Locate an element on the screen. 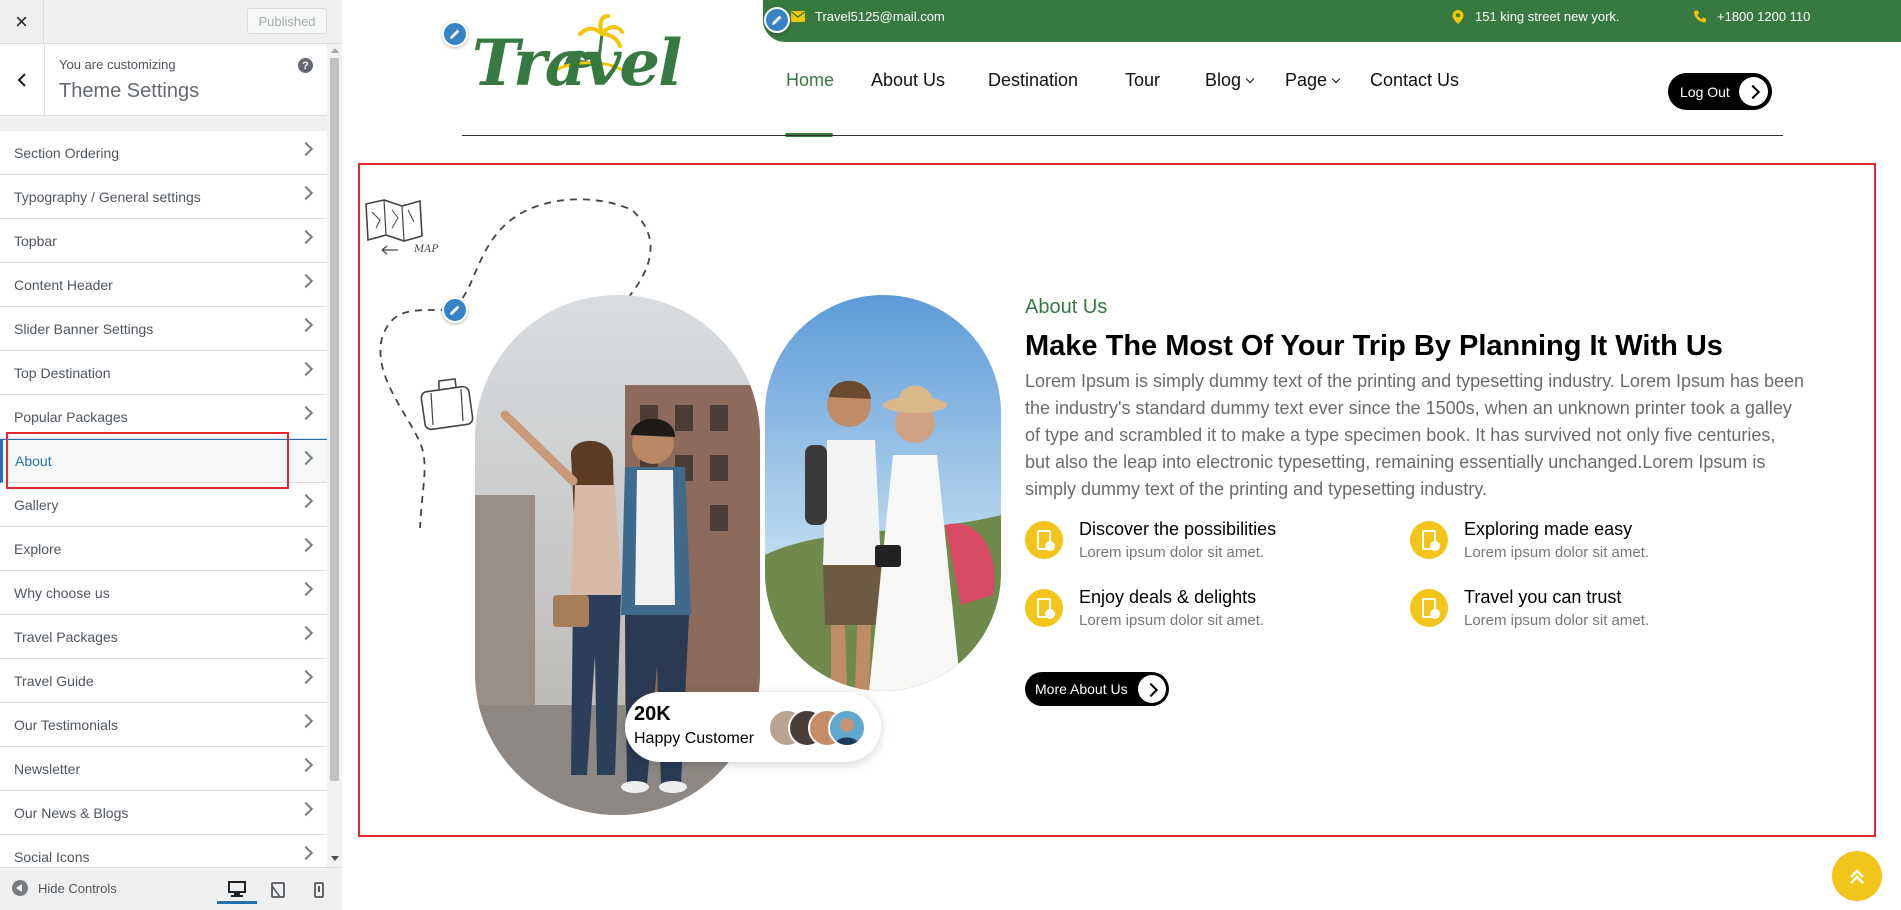  nav-home: Home is located at coordinates (810, 80).